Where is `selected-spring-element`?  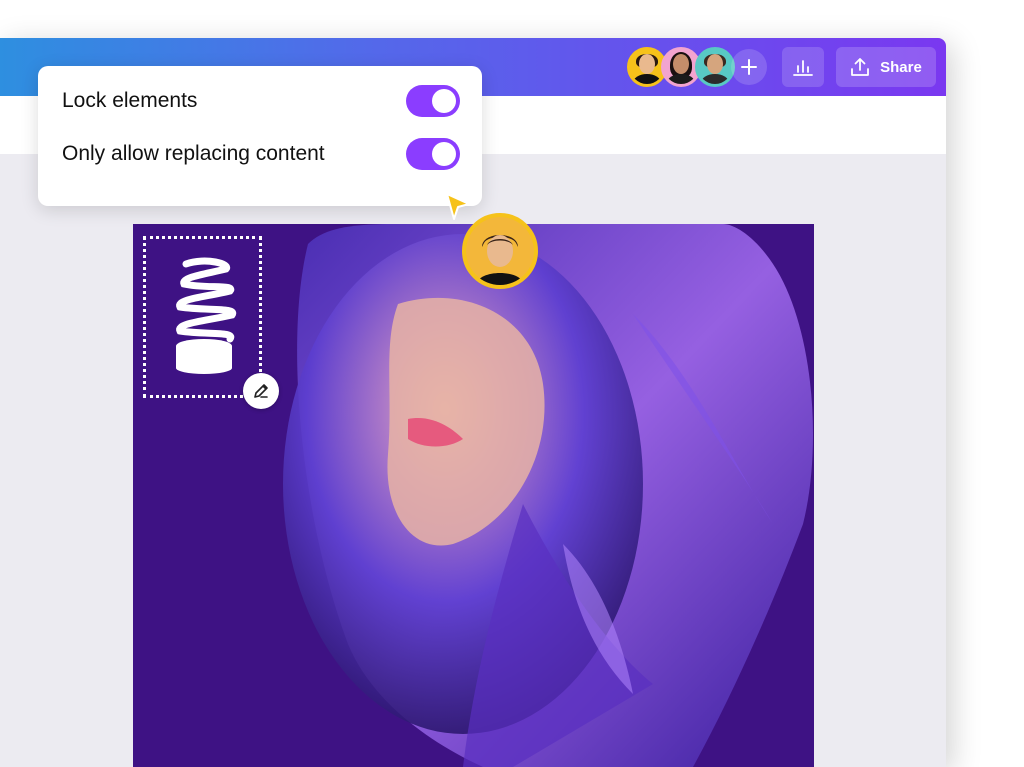
selected-spring-element is located at coordinates (202, 317).